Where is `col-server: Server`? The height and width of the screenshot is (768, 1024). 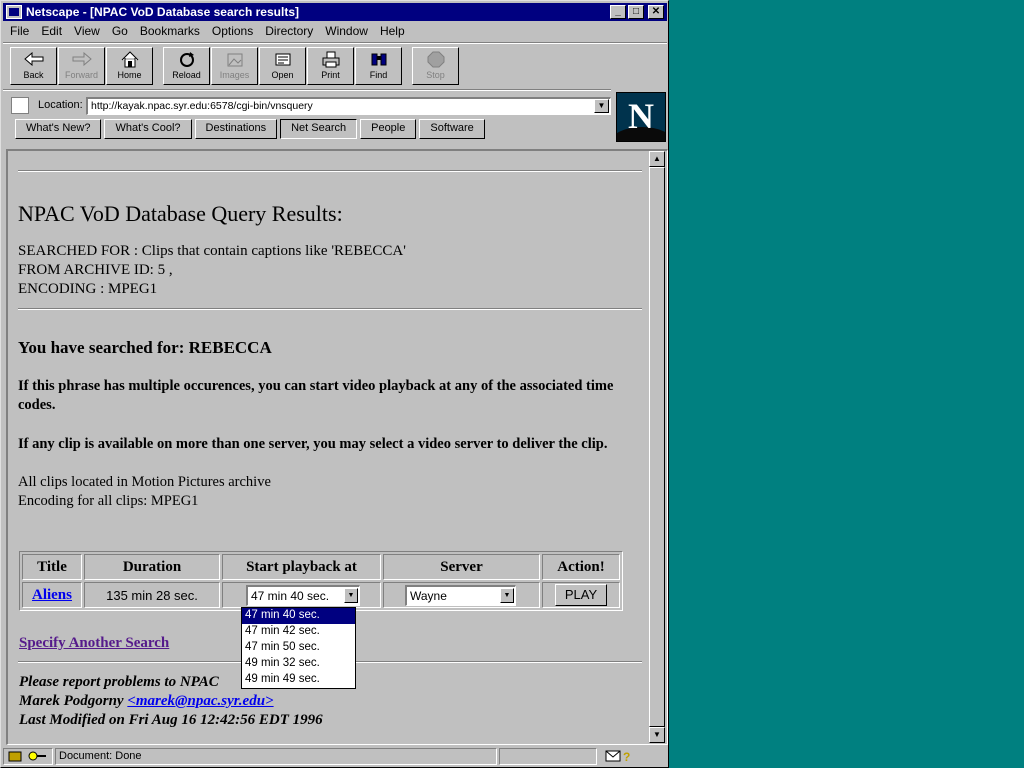 col-server: Server is located at coordinates (461, 567).